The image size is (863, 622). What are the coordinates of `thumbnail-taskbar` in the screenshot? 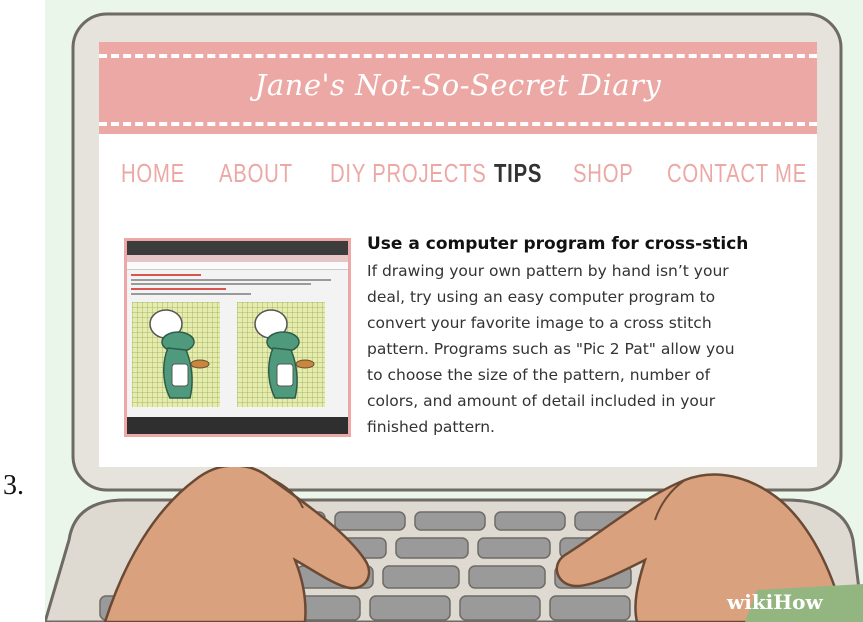 It's located at (237, 425).